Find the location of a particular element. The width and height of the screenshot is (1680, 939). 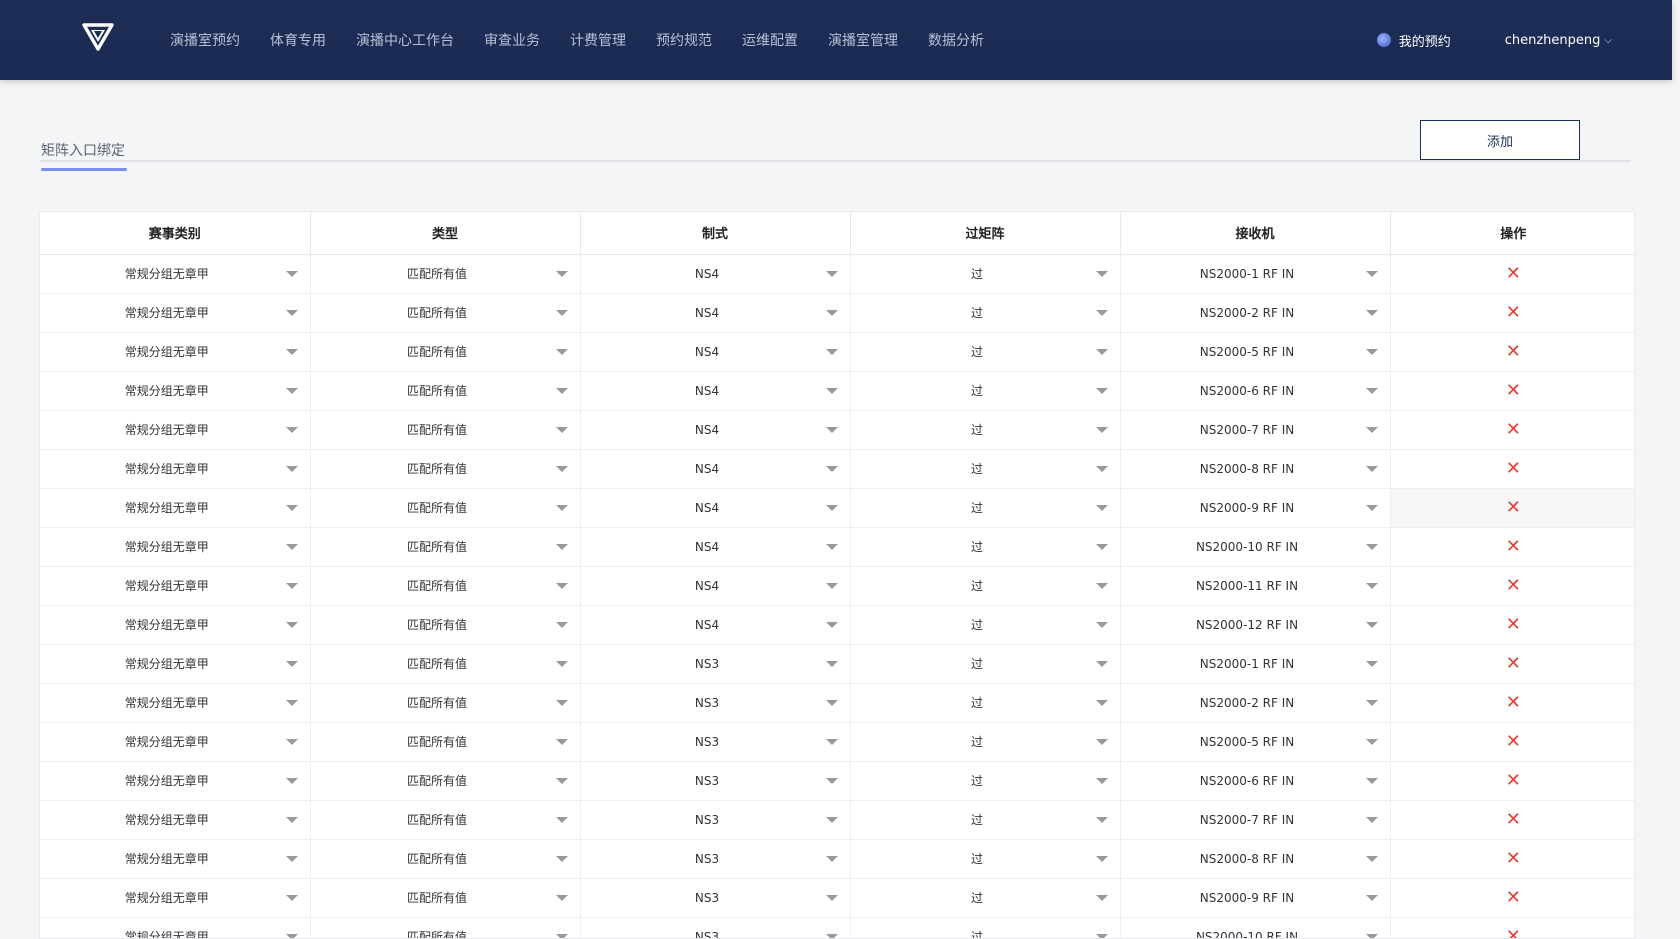

user-menu: chenzhenpeng ⌵ is located at coordinates (1558, 40).